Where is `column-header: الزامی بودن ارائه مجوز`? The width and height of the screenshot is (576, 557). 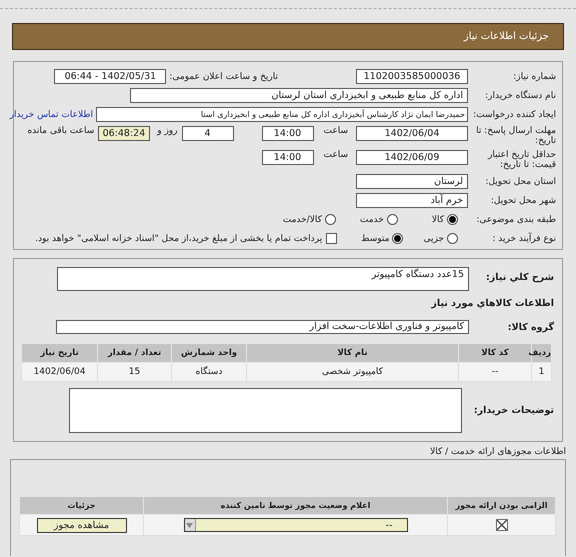 column-header: الزامی بودن ارائه مجوز is located at coordinates (502, 505).